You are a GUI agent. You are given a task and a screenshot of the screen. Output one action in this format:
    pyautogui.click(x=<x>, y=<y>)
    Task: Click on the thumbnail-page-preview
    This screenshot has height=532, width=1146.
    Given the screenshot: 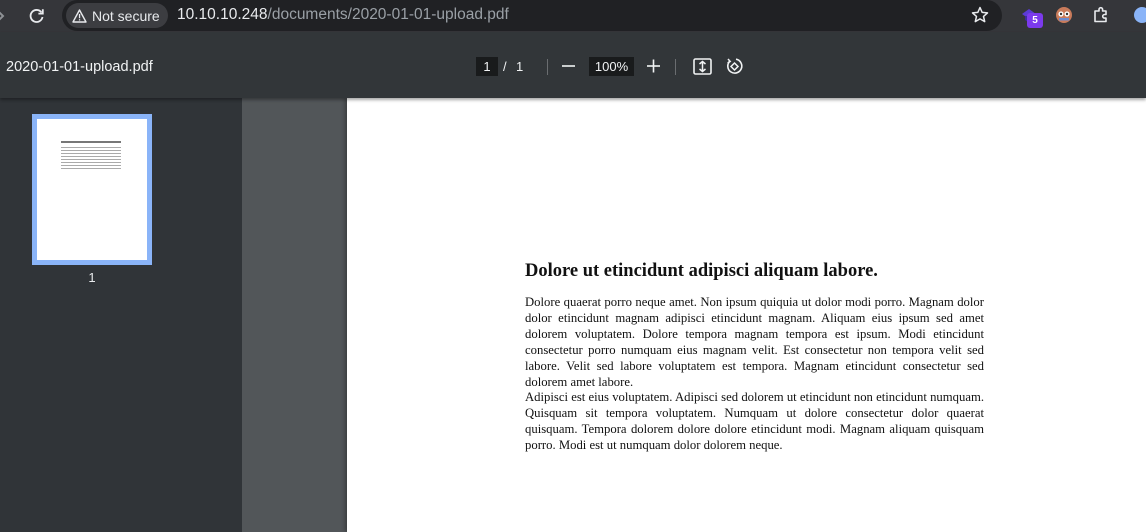 What is the action you would take?
    pyautogui.click(x=92, y=189)
    